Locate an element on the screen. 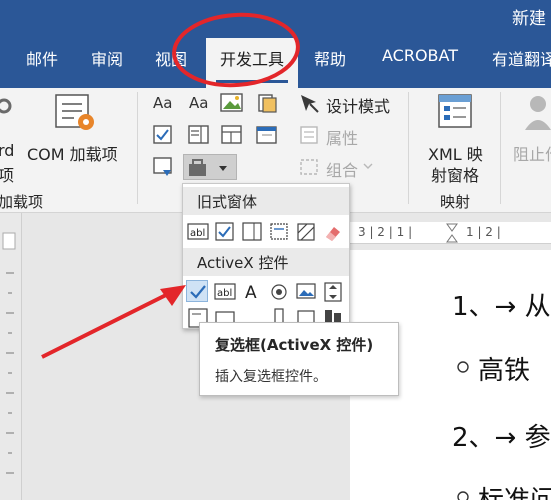  annotation-arrow-shaft is located at coordinates (107, 324).